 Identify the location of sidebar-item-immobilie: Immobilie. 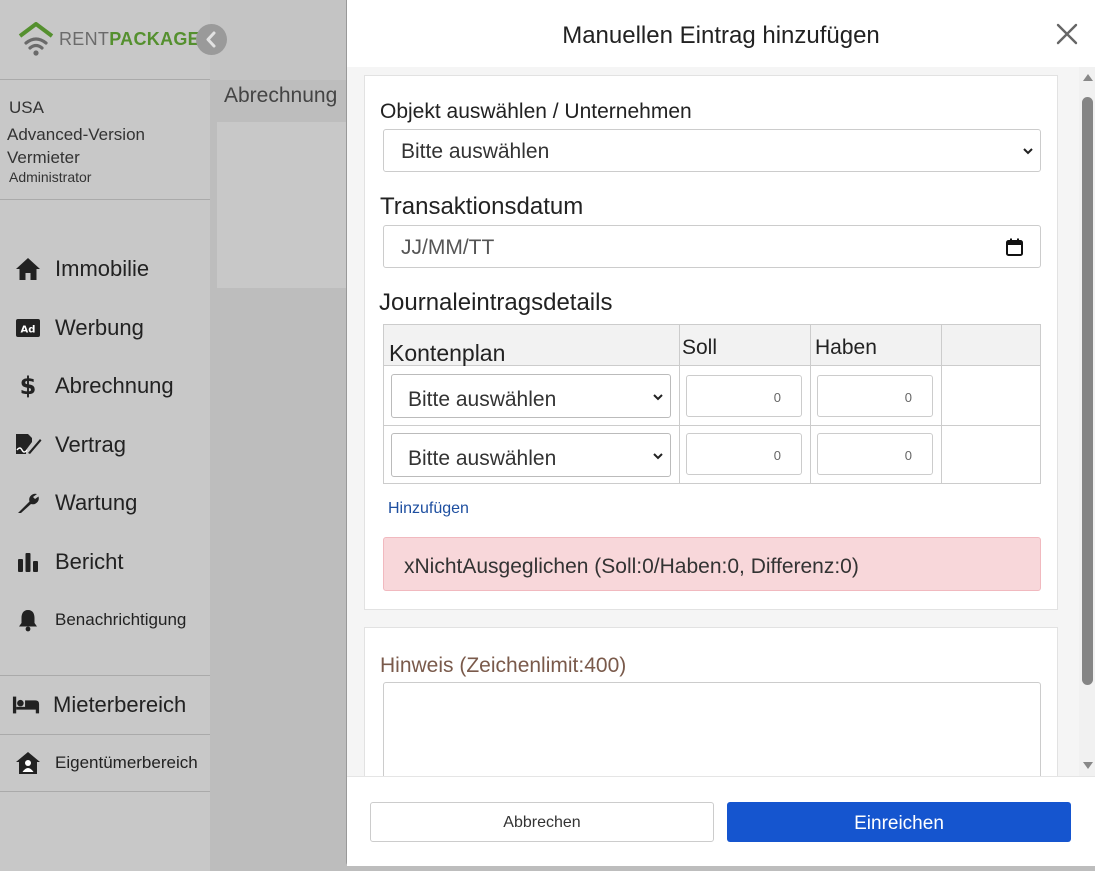
(105, 269).